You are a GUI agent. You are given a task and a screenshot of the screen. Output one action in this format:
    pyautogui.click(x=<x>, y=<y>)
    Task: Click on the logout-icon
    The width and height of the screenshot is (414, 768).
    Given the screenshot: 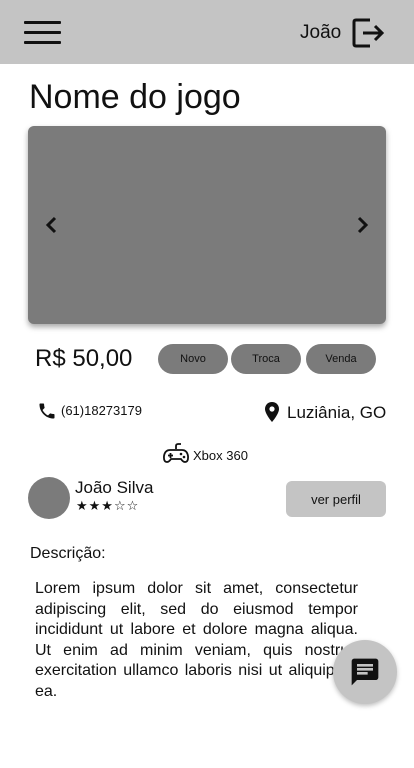 What is the action you would take?
    pyautogui.click(x=369, y=33)
    